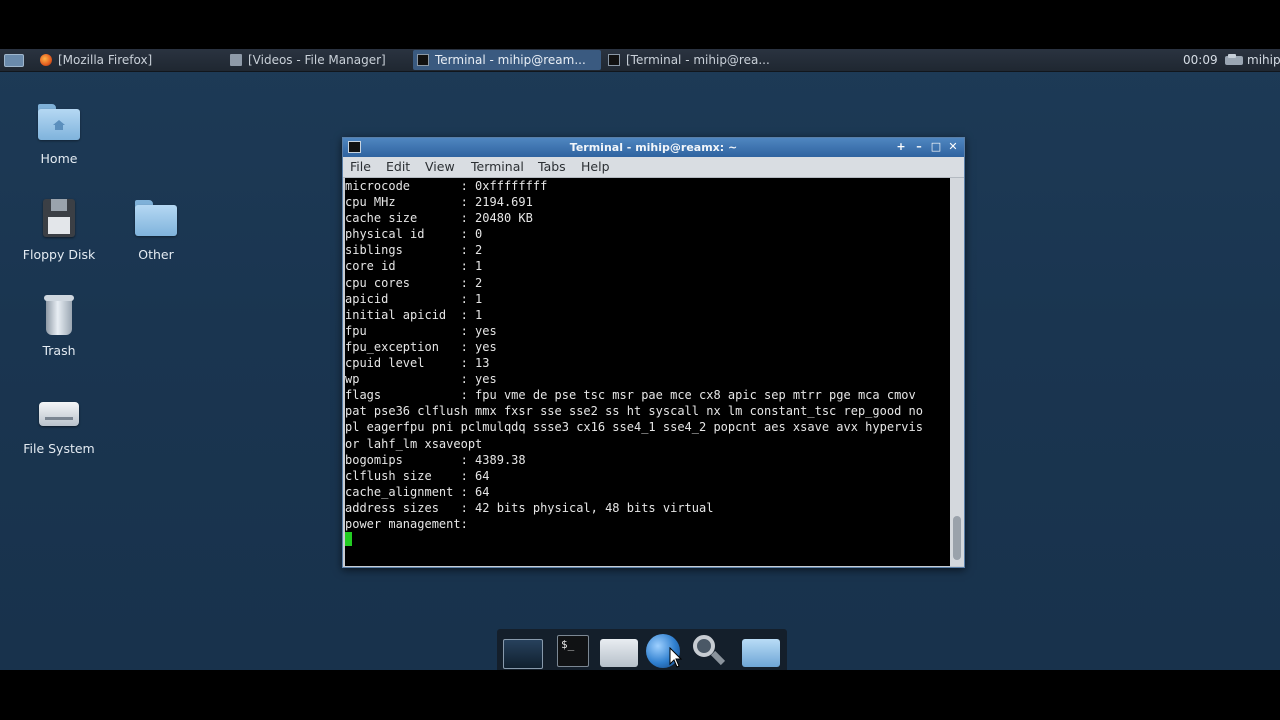 This screenshot has width=1280, height=720. I want to click on dock-terminal: $_, so click(571, 651).